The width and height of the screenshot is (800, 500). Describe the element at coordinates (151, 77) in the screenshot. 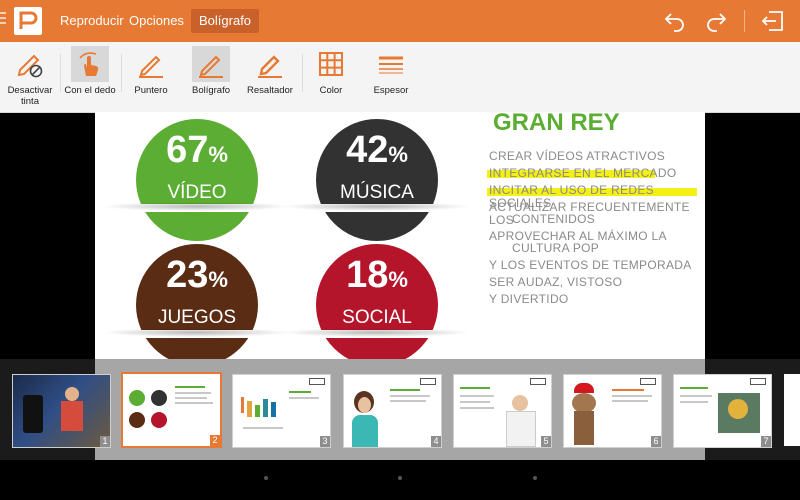

I see `pointer-button: Puntero` at that location.